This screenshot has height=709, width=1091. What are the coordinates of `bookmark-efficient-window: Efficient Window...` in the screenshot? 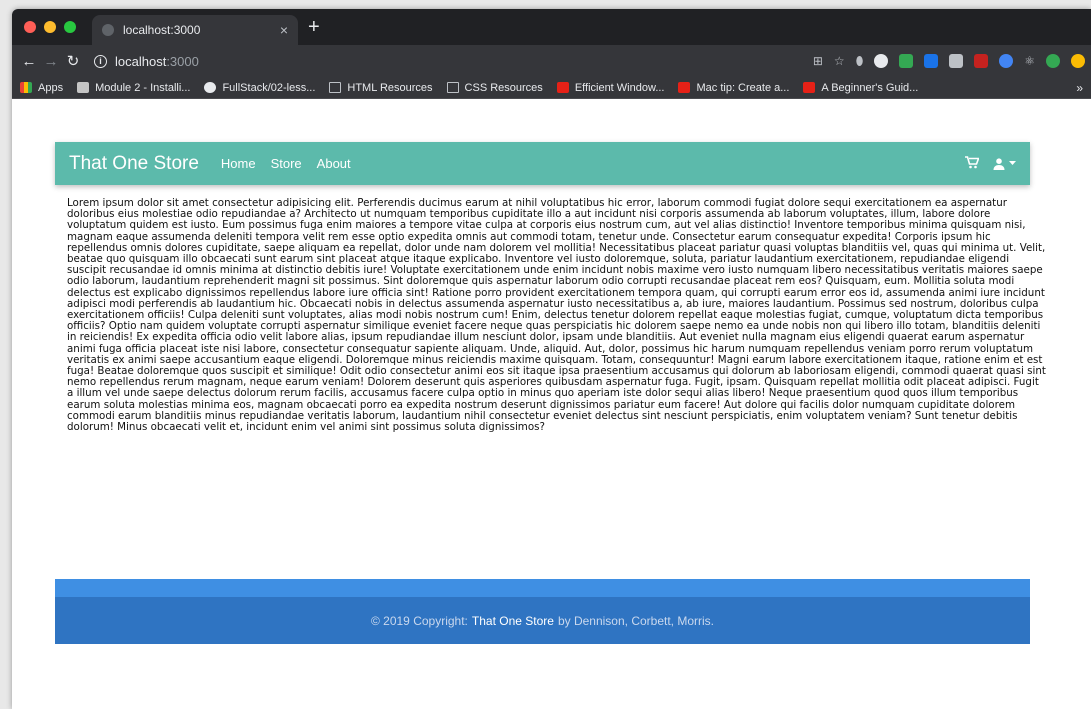 It's located at (610, 88).